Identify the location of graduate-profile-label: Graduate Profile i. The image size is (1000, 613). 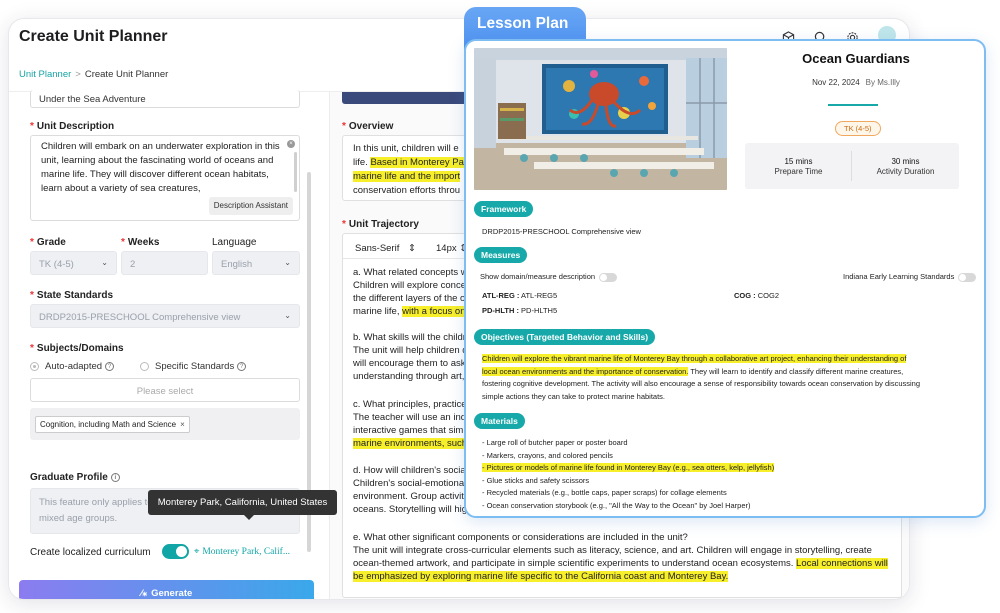
(75, 477).